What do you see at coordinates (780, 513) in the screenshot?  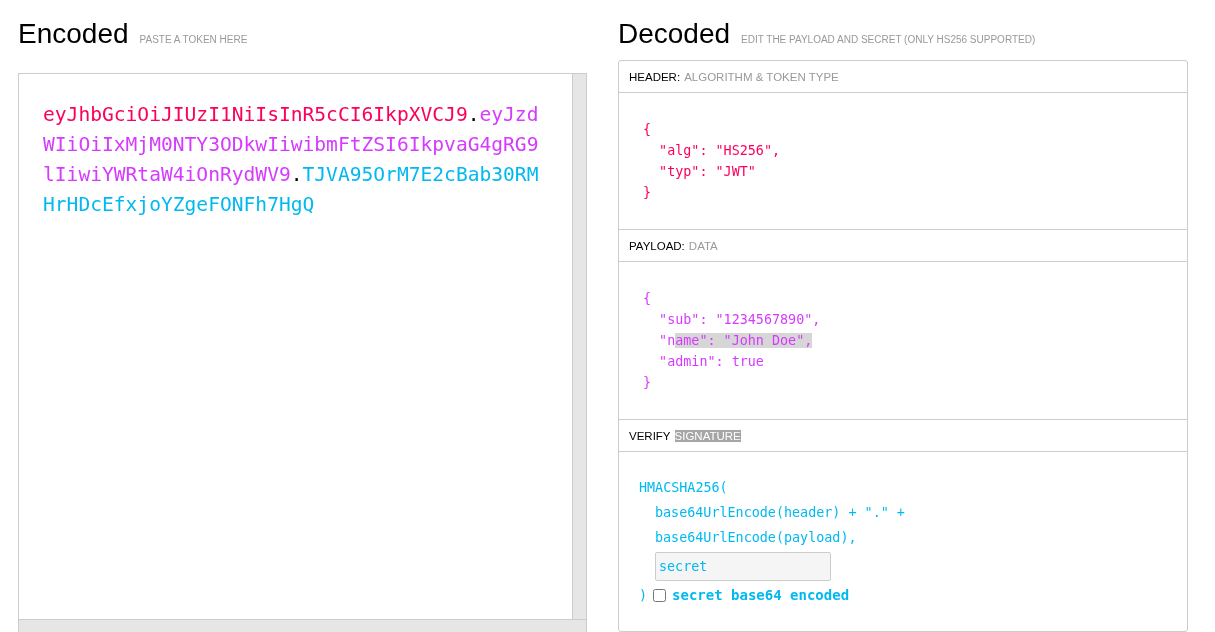 I see `code-text: base64UrlEncode(header) + "." +` at bounding box center [780, 513].